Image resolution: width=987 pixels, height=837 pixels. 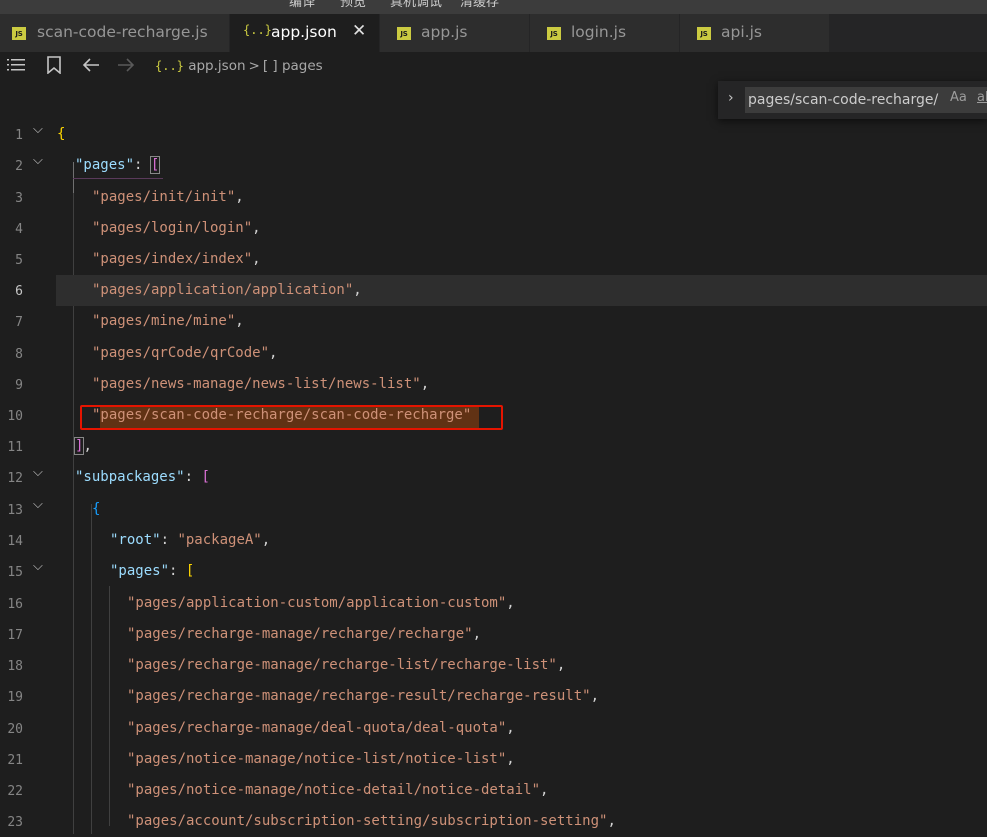 What do you see at coordinates (216, 66) in the screenshot?
I see `breadcrumb-file: app.json` at bounding box center [216, 66].